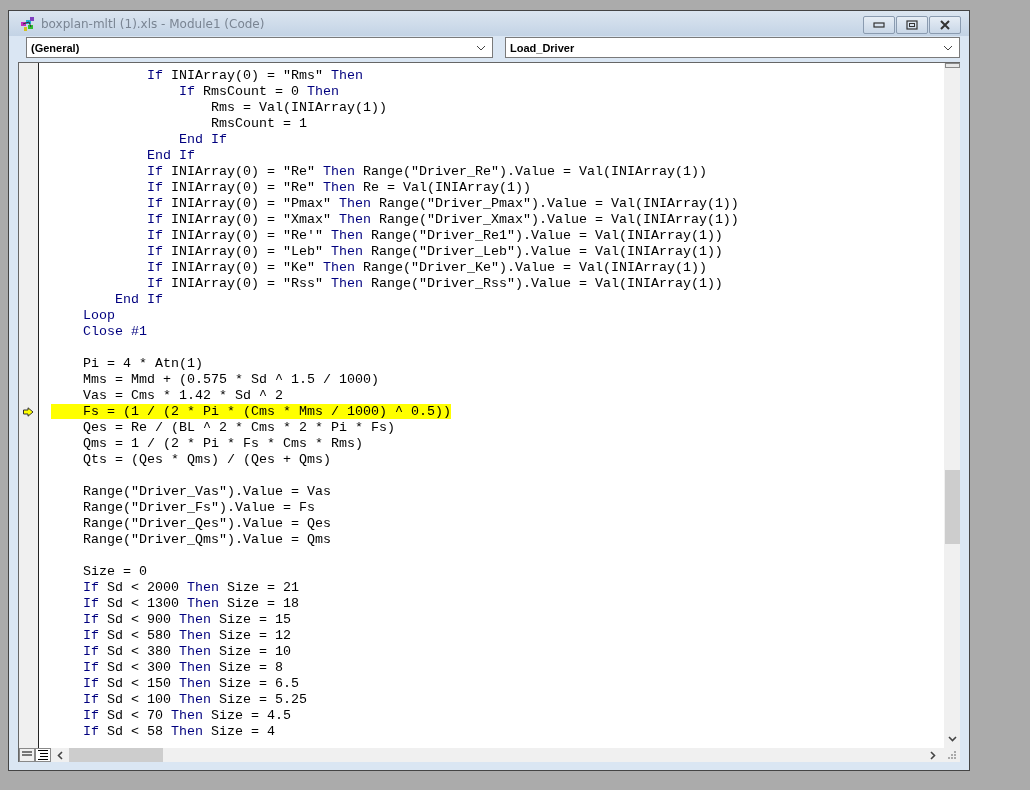 This screenshot has width=1030, height=790. Describe the element at coordinates (230, 379) in the screenshot. I see `code-line: Mms = Mmd + (0.575 * Sd ^ 1.5 / 1000)` at that location.